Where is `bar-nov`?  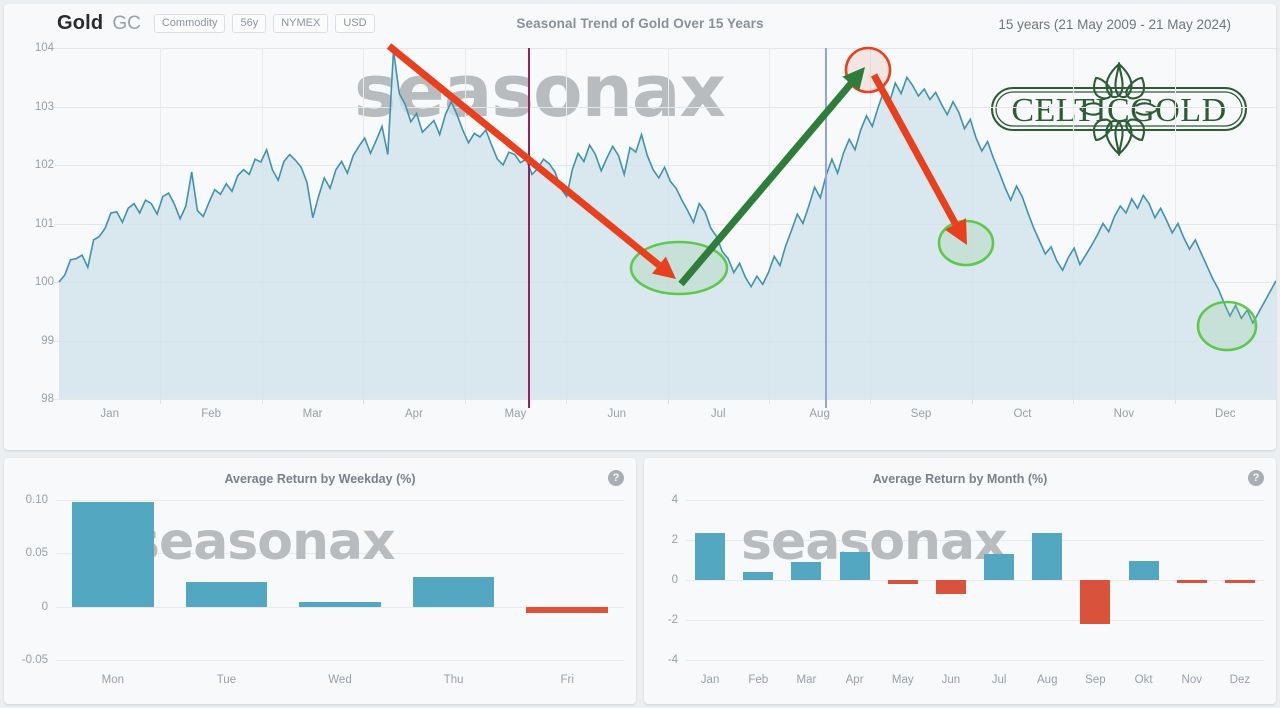 bar-nov is located at coordinates (1191, 581).